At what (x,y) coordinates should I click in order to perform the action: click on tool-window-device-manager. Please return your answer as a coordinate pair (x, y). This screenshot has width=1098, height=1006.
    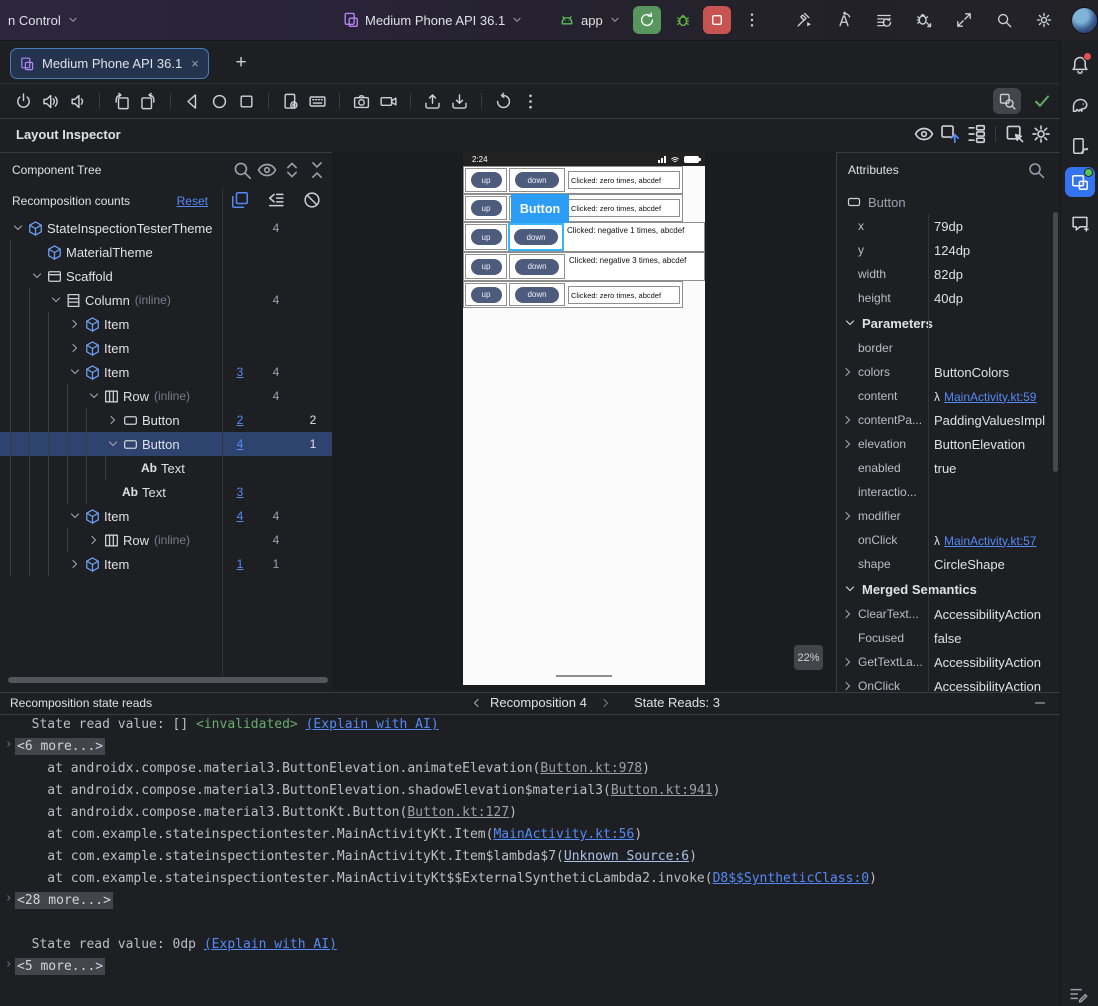
    Looking at the image, I should click on (1080, 146).